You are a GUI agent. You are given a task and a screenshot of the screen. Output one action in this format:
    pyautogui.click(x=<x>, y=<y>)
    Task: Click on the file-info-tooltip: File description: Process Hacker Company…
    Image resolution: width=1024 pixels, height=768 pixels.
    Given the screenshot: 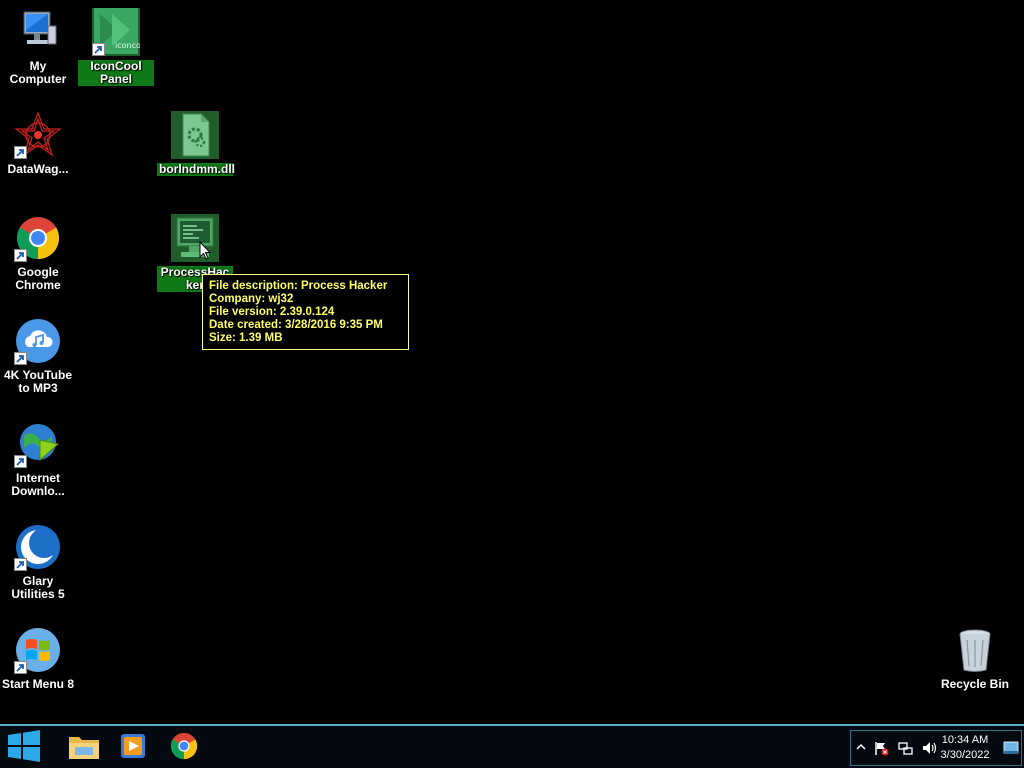 What is the action you would take?
    pyautogui.click(x=305, y=312)
    